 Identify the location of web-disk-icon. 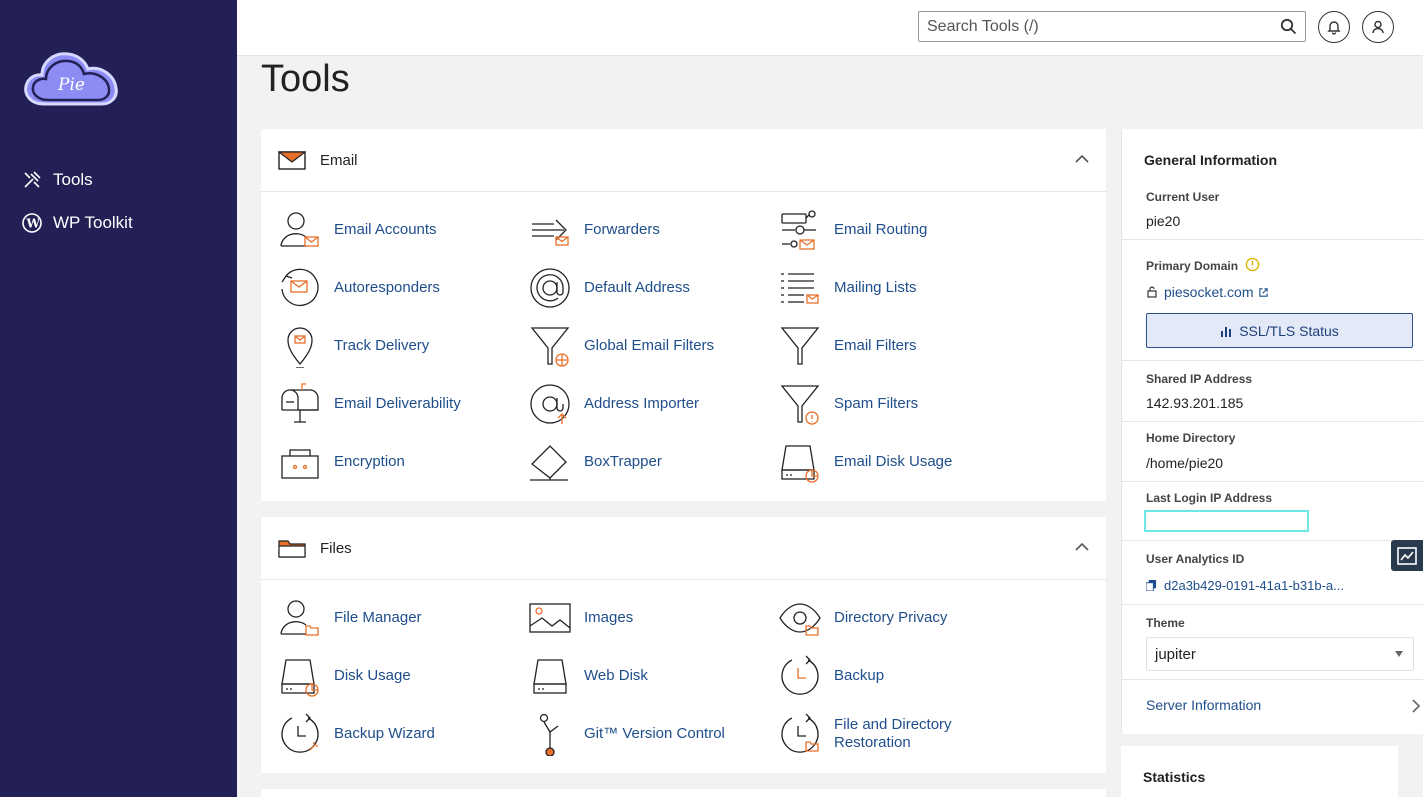
(550, 676).